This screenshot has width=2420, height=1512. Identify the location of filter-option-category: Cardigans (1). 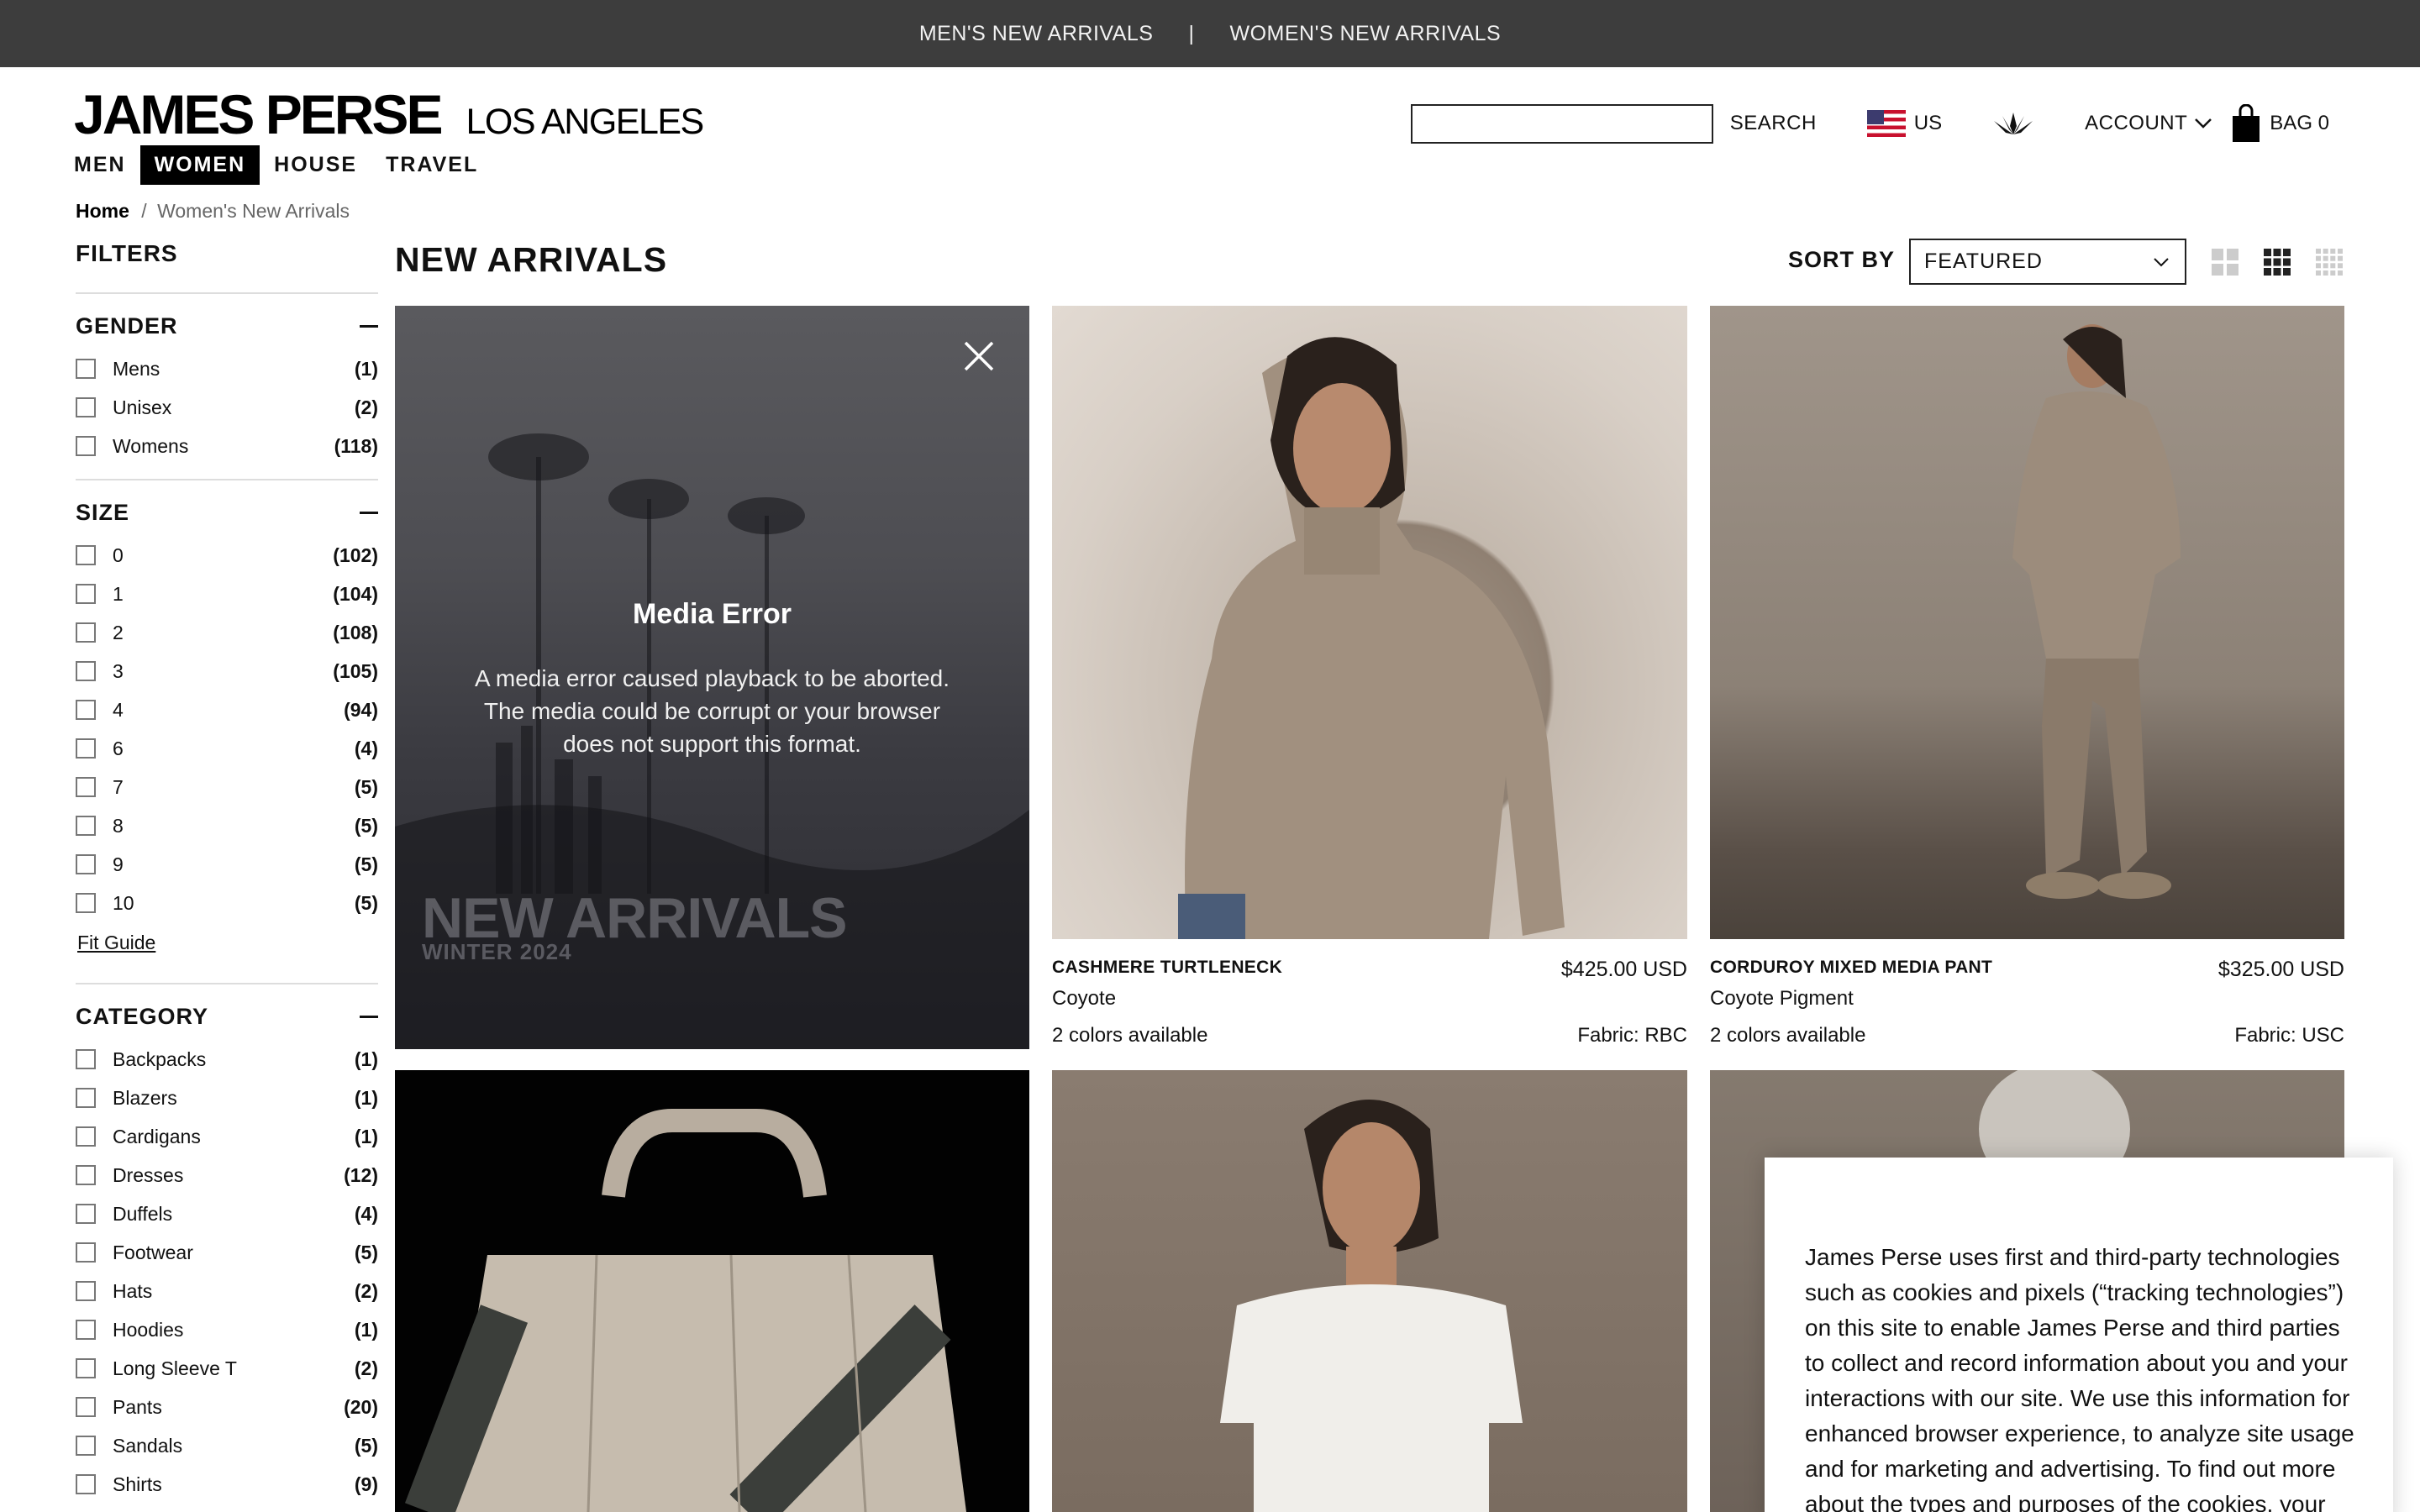
(227, 1136).